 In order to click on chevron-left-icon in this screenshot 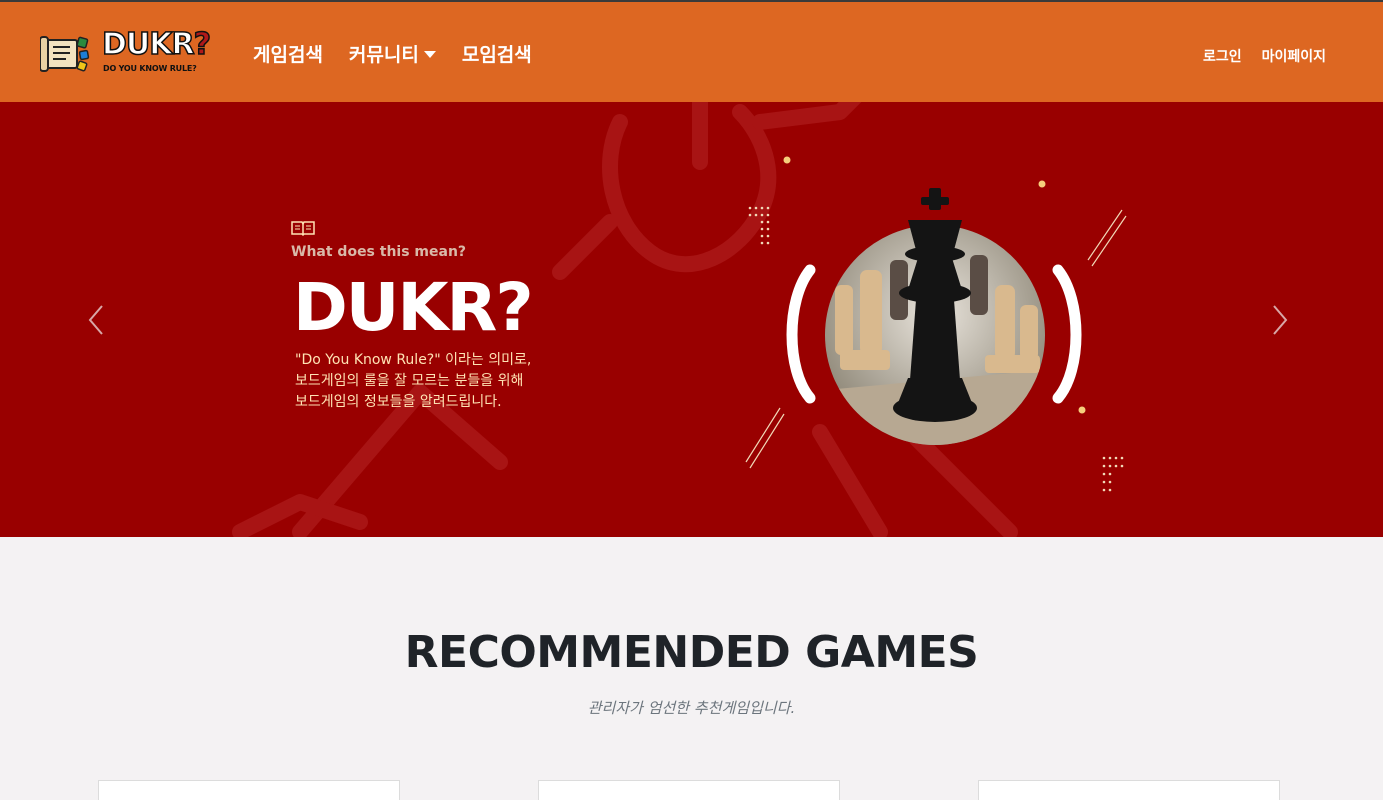, I will do `click(98, 320)`.